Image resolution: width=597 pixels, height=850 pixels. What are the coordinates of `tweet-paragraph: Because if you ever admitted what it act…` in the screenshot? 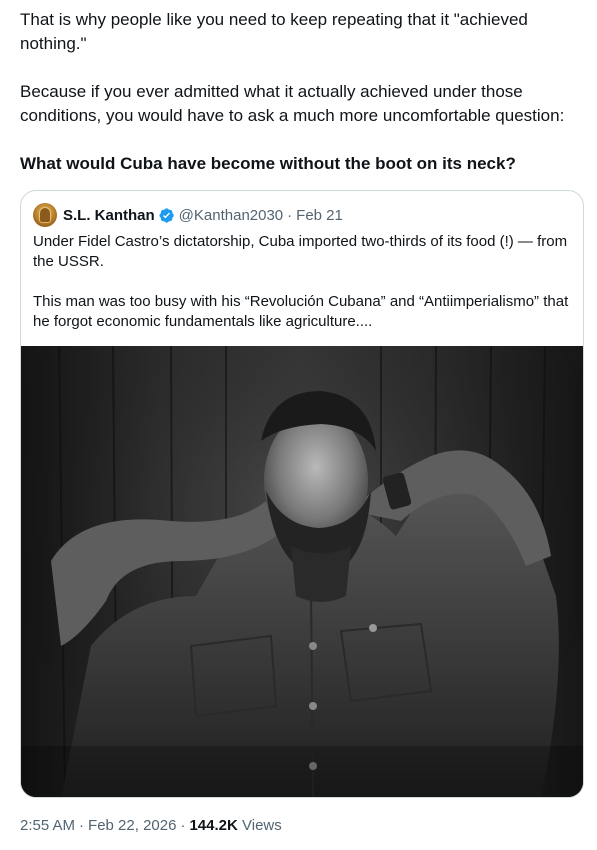 It's located at (292, 103).